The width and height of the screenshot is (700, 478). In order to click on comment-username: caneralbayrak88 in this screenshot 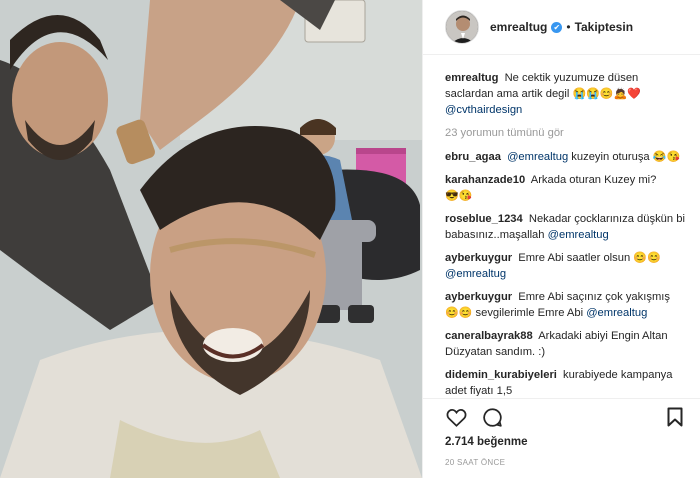, I will do `click(489, 336)`.